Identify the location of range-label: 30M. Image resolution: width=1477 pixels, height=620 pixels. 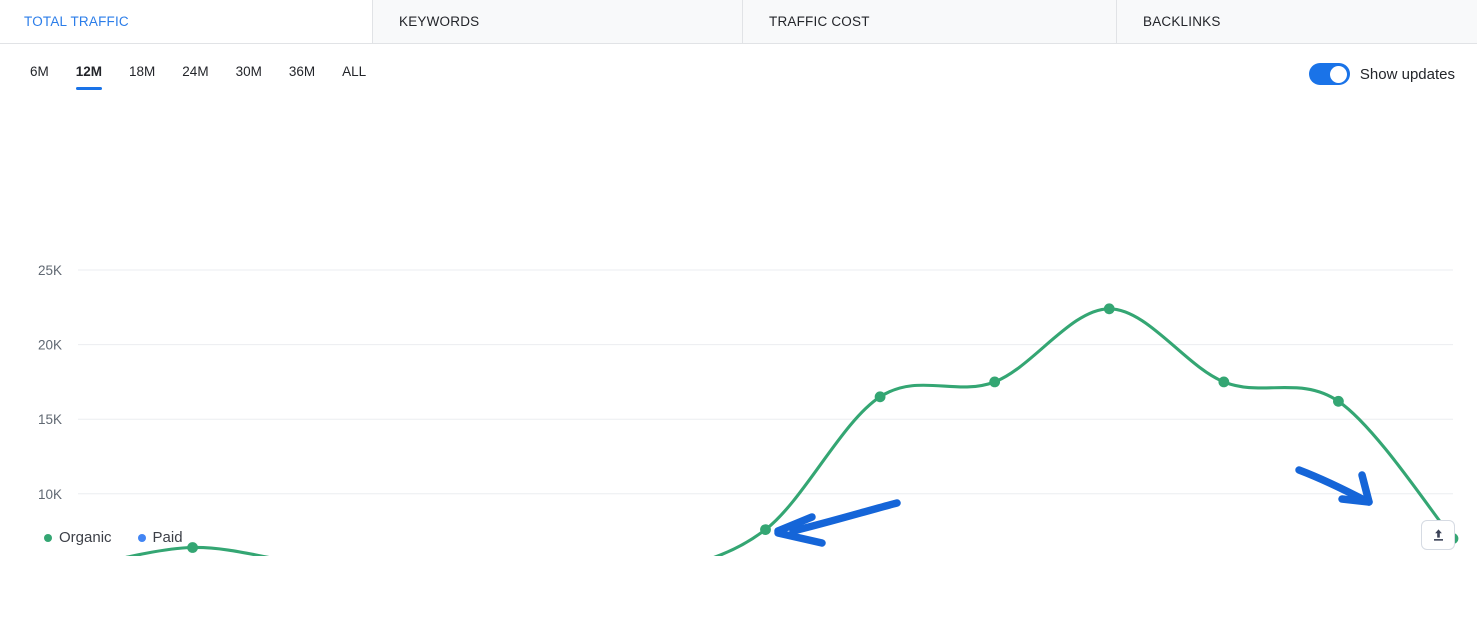
(248, 71).